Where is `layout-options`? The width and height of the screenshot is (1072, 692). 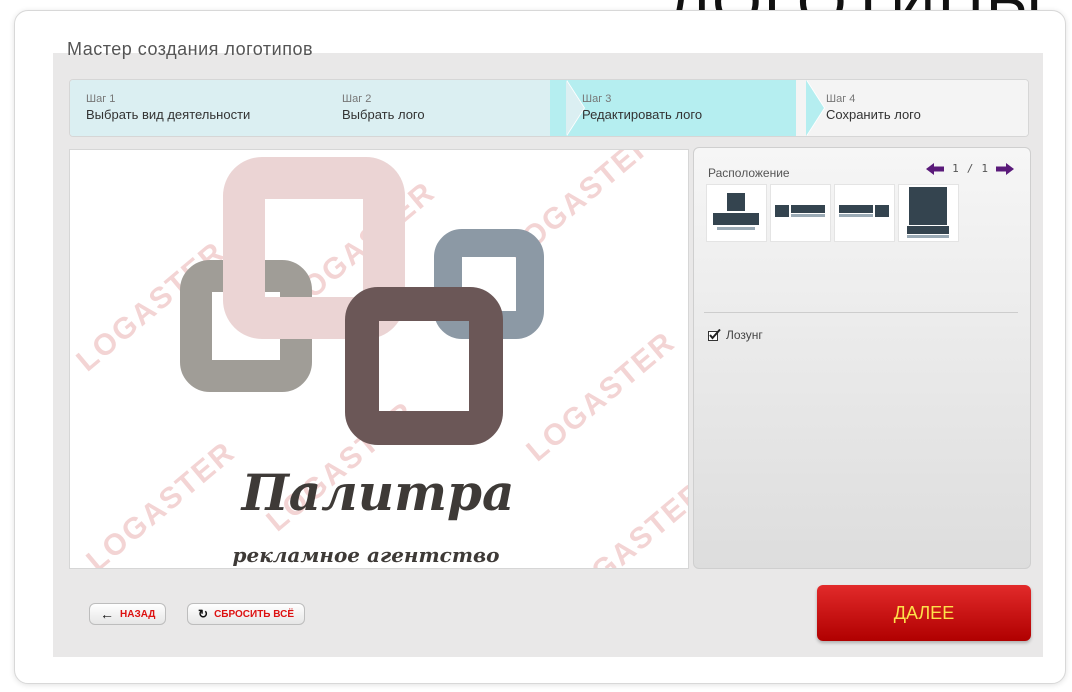 layout-options is located at coordinates (832, 213).